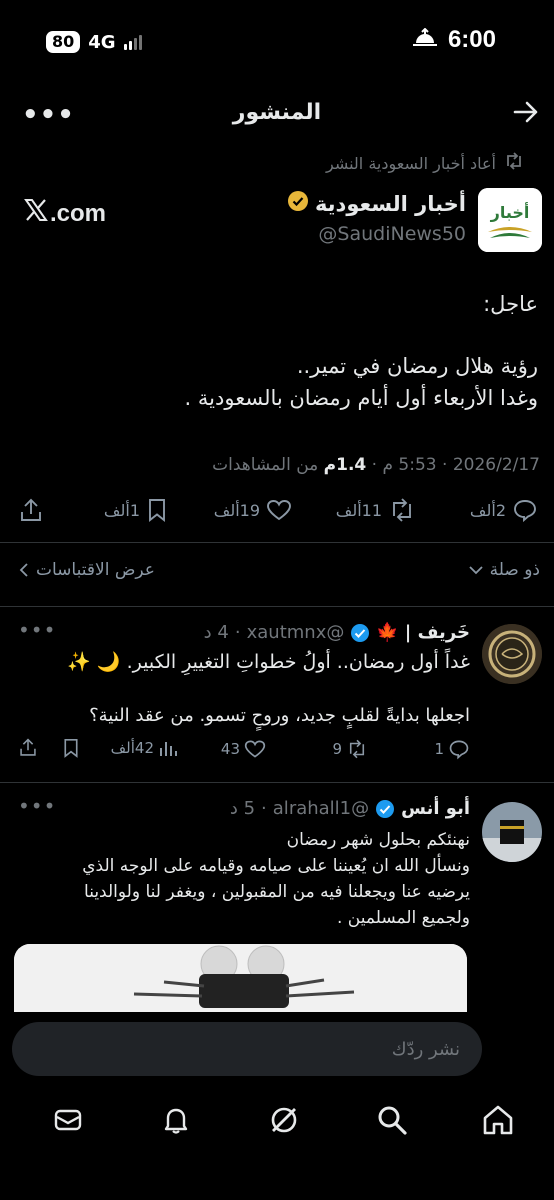 The height and width of the screenshot is (1200, 554). I want to click on like-count: 19ألف, so click(236, 510).